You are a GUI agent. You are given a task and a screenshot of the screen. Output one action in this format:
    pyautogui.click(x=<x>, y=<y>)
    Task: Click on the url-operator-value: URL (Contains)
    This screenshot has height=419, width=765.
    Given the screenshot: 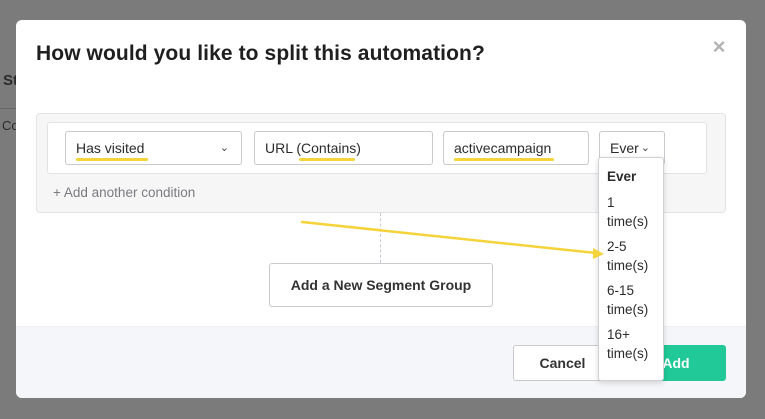 What is the action you would take?
    pyautogui.click(x=313, y=148)
    